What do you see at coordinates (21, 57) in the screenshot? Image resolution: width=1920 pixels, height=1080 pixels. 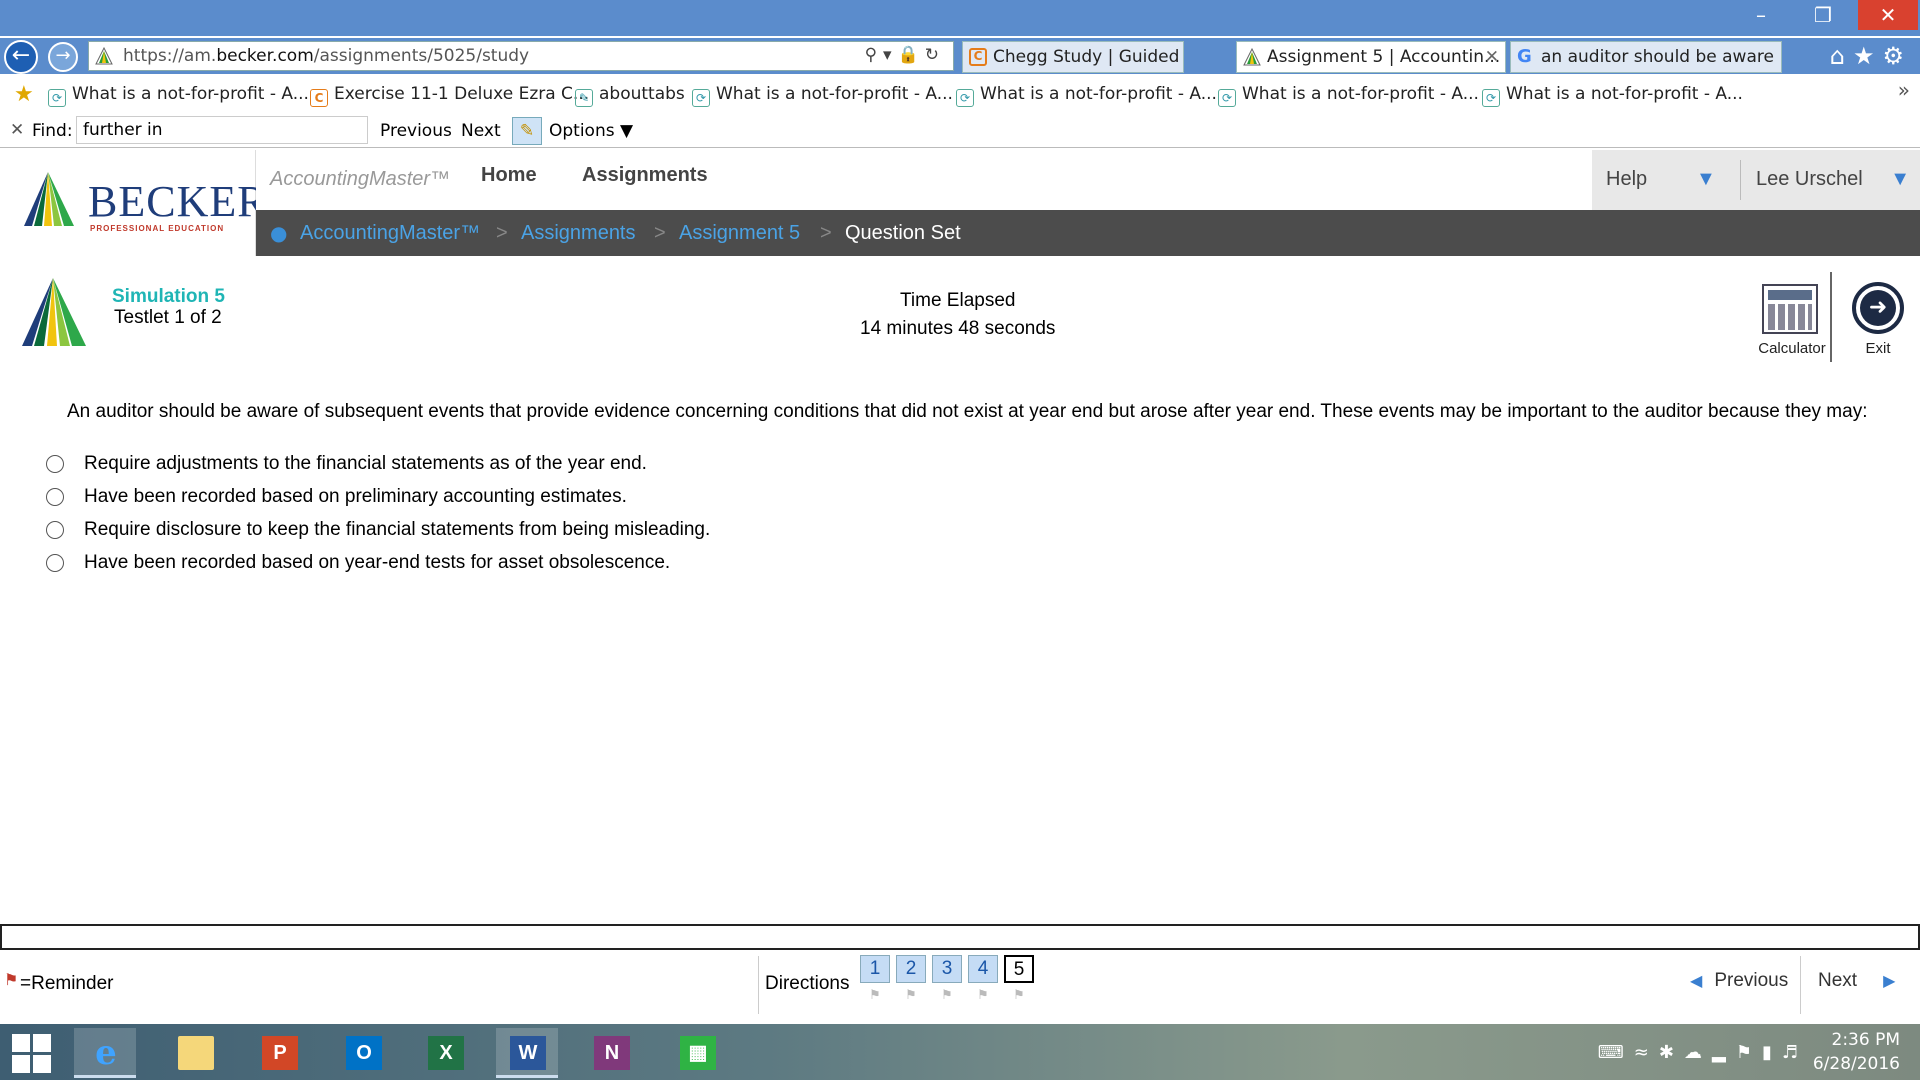 I see `back-button: ←` at bounding box center [21, 57].